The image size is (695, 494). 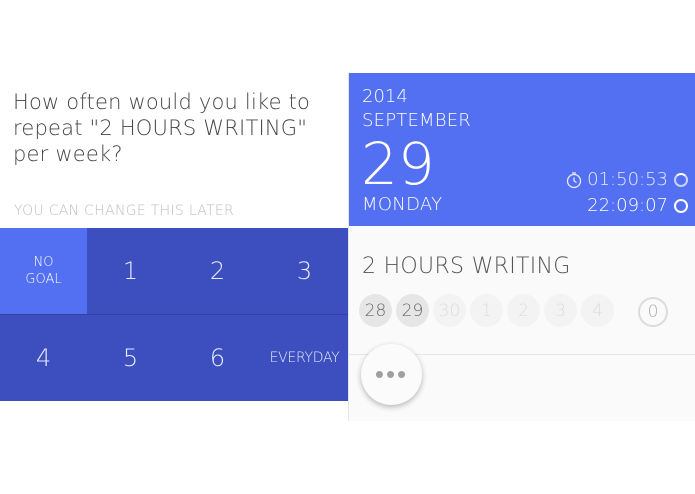 I want to click on option-5: 5, so click(x=130, y=358).